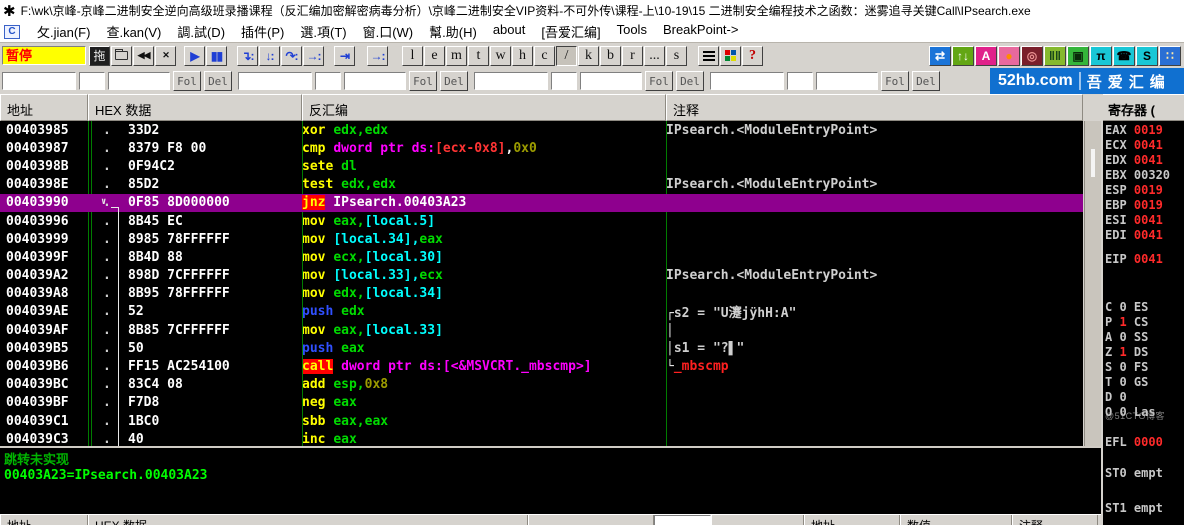 The image size is (1184, 525). What do you see at coordinates (194, 55) in the screenshot?
I see `run-button: ▶` at bounding box center [194, 55].